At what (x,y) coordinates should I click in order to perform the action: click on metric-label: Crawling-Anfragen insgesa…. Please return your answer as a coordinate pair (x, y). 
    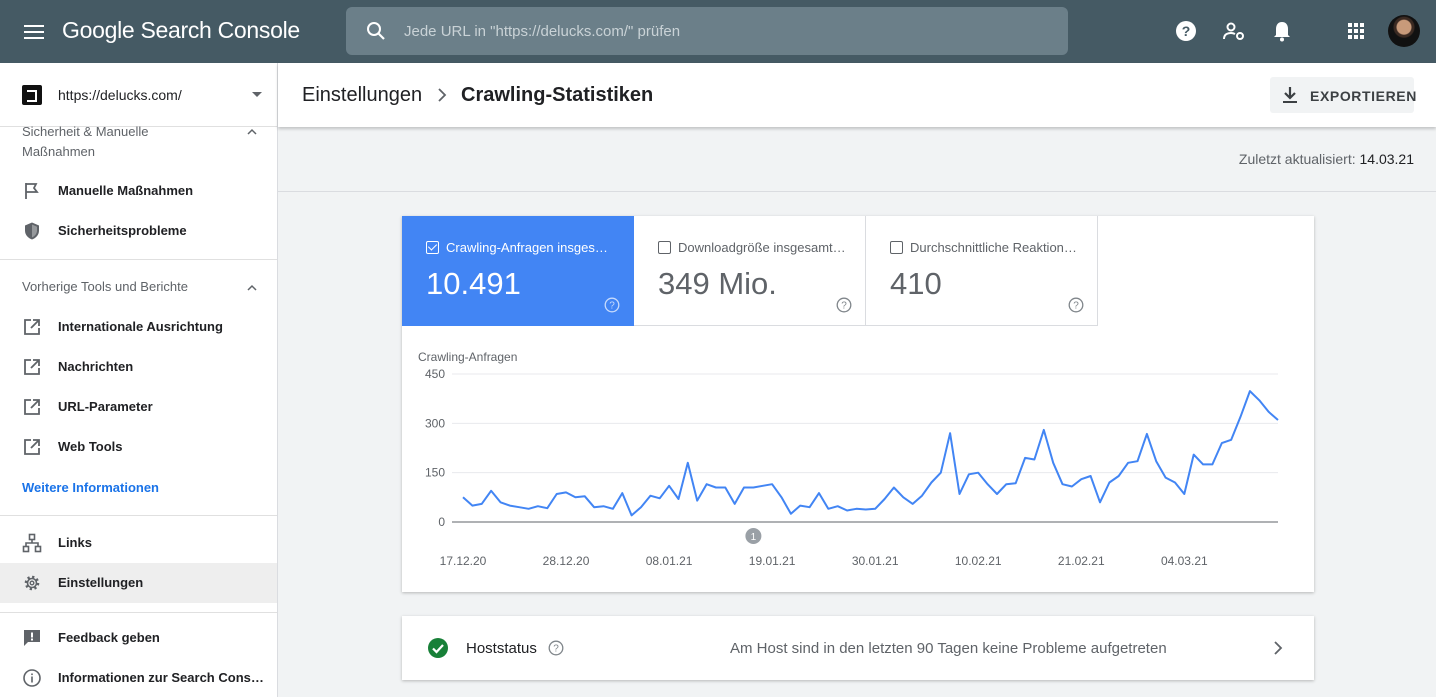
    Looking at the image, I should click on (530, 247).